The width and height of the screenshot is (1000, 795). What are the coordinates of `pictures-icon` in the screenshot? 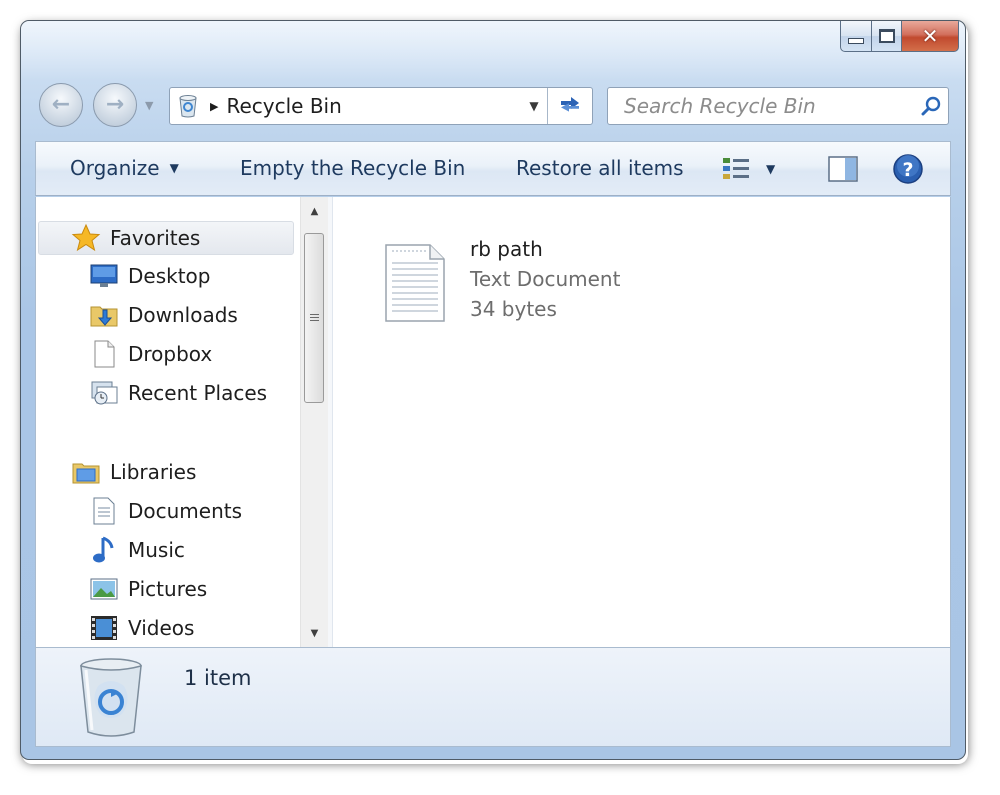 It's located at (104, 589).